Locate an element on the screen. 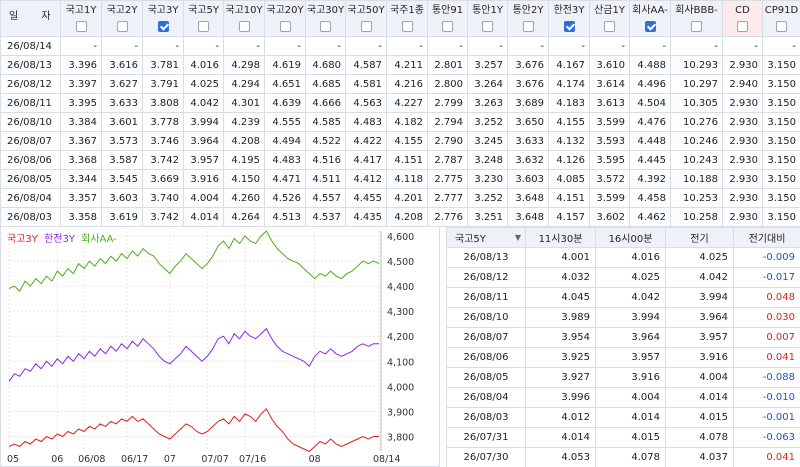 This screenshot has width=800, height=467. bond-selector-value: 국고5Y is located at coordinates (470, 239).